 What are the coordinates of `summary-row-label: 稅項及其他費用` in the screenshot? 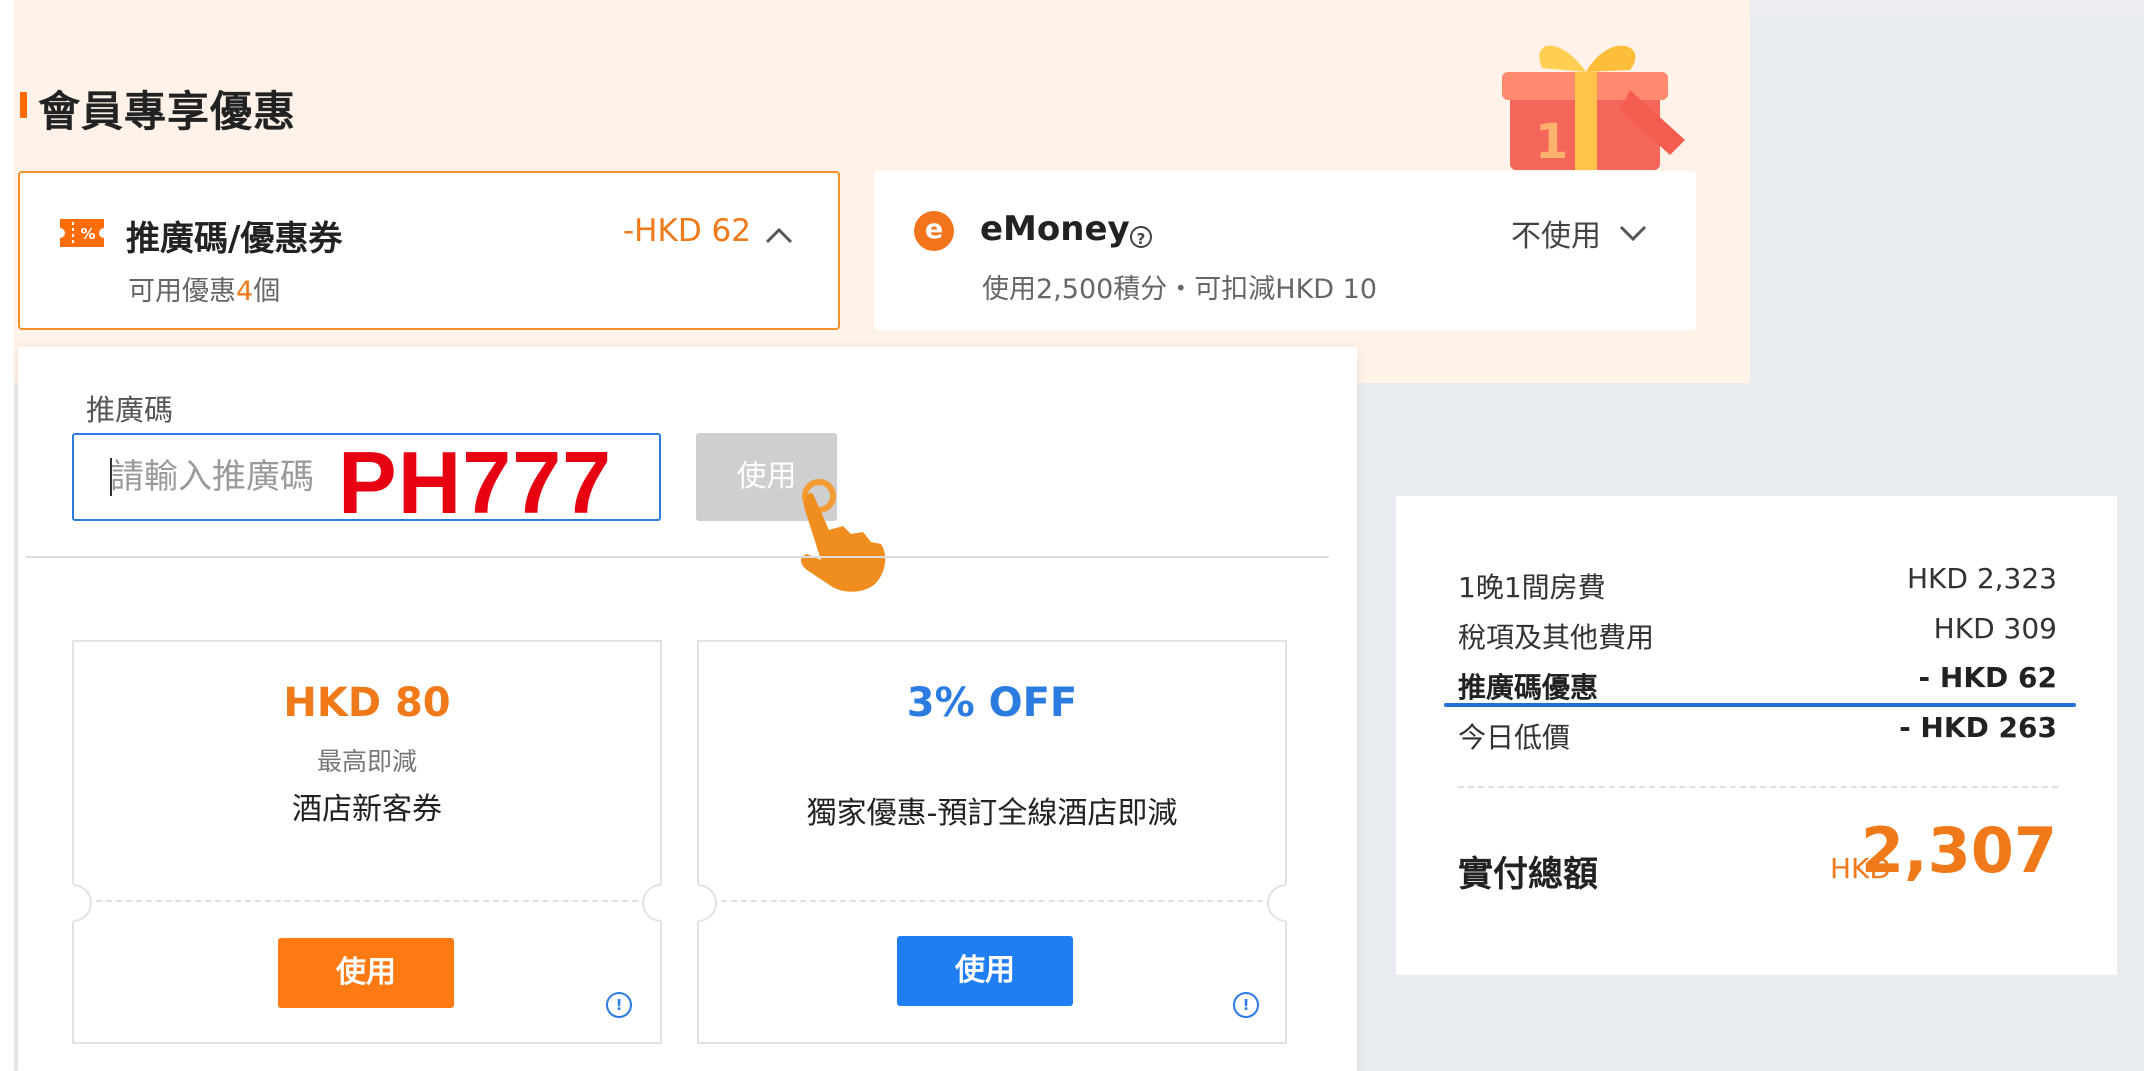 It's located at (1556, 637).